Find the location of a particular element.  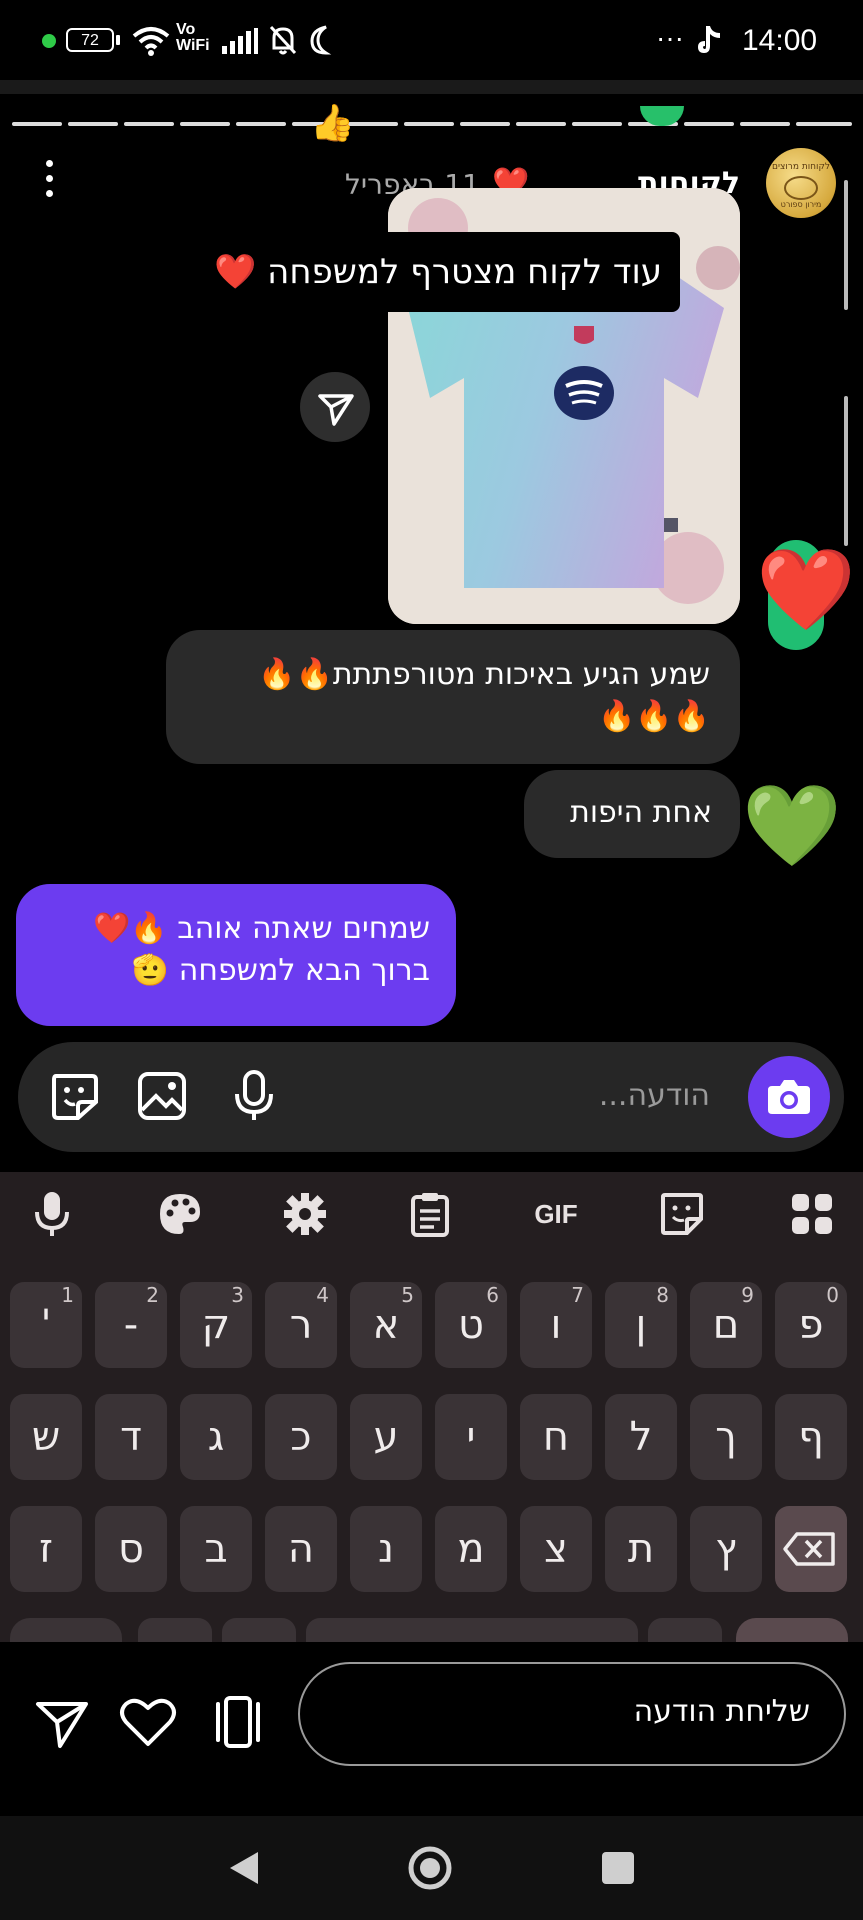

key: ה is located at coordinates (301, 1549).